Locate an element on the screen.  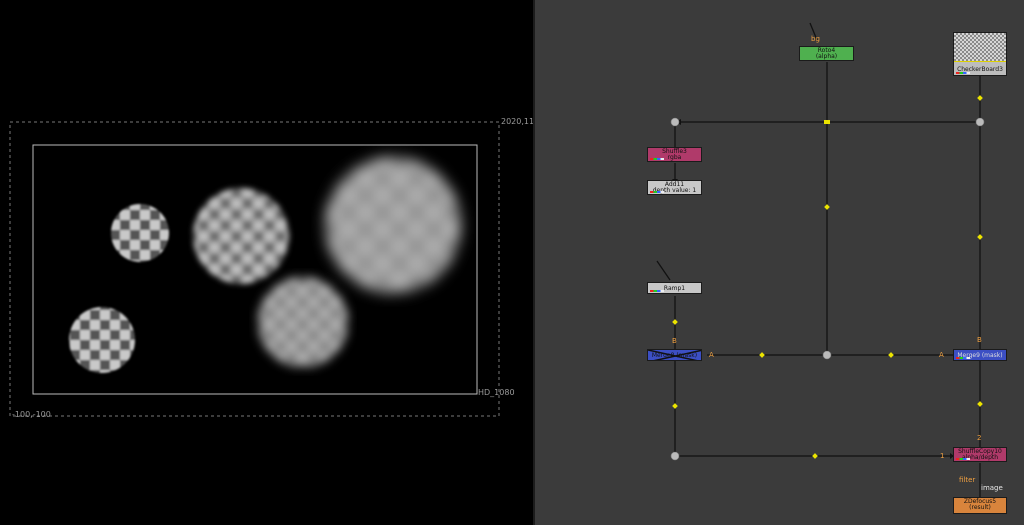
merge-left-a-label: A is located at coordinates (711, 355).